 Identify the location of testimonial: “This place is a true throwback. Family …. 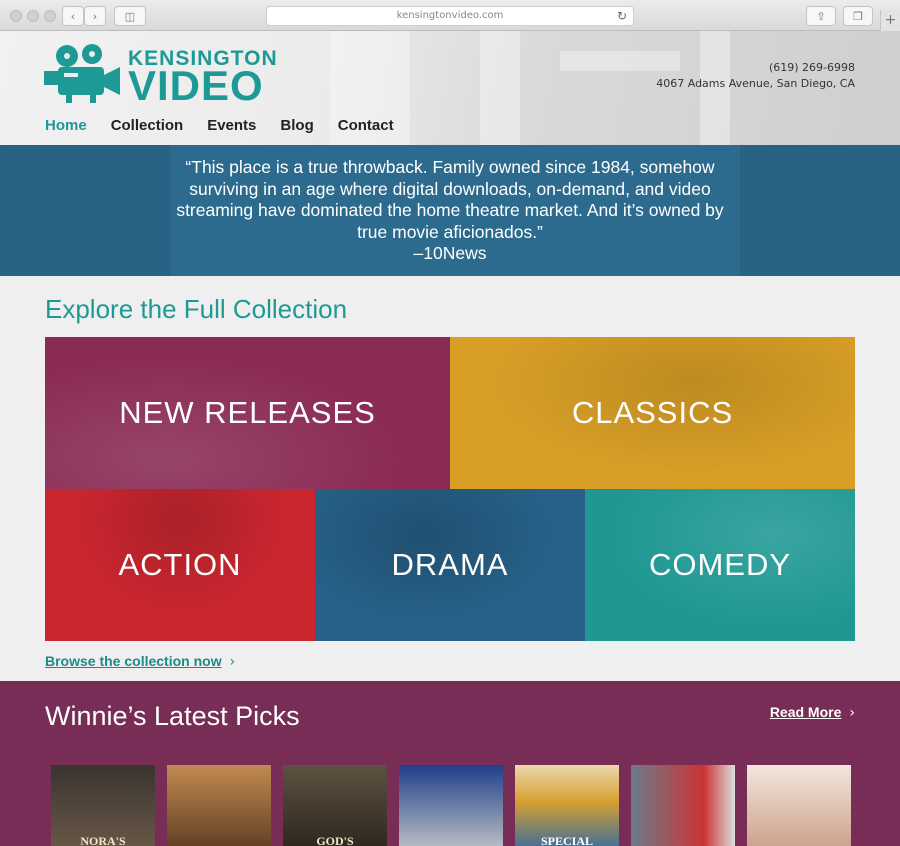
(450, 211).